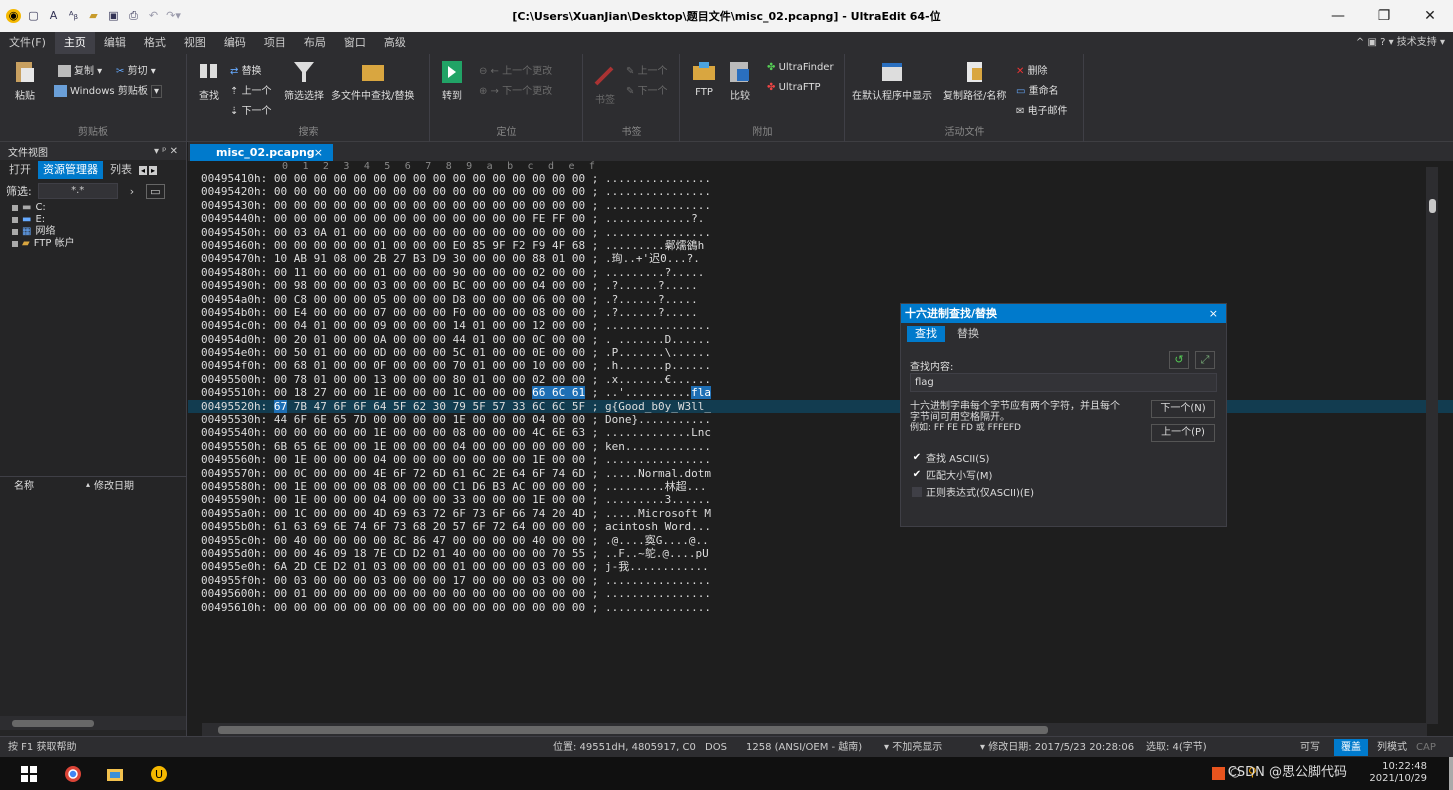 The height and width of the screenshot is (790, 1453). I want to click on tree-item-ftp-accounts: ▰ FTP 帐户, so click(93, 244).